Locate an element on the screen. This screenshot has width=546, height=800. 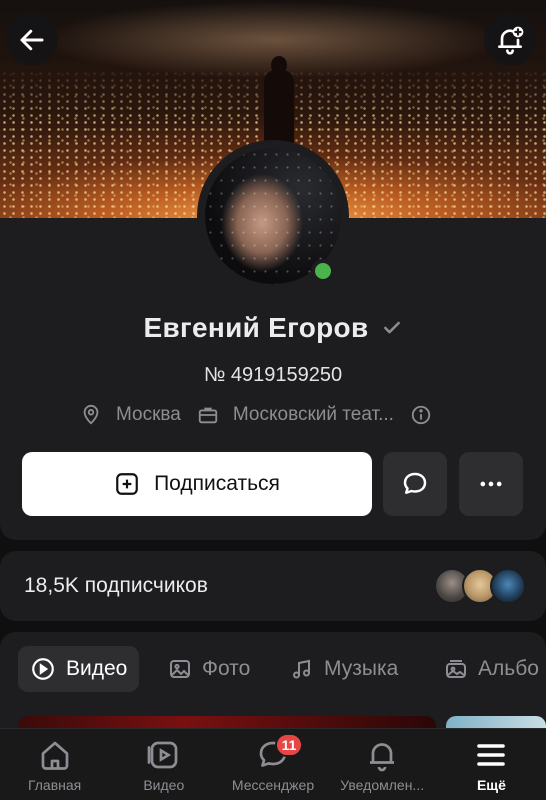
tab-label: Альбо is located at coordinates (508, 668).